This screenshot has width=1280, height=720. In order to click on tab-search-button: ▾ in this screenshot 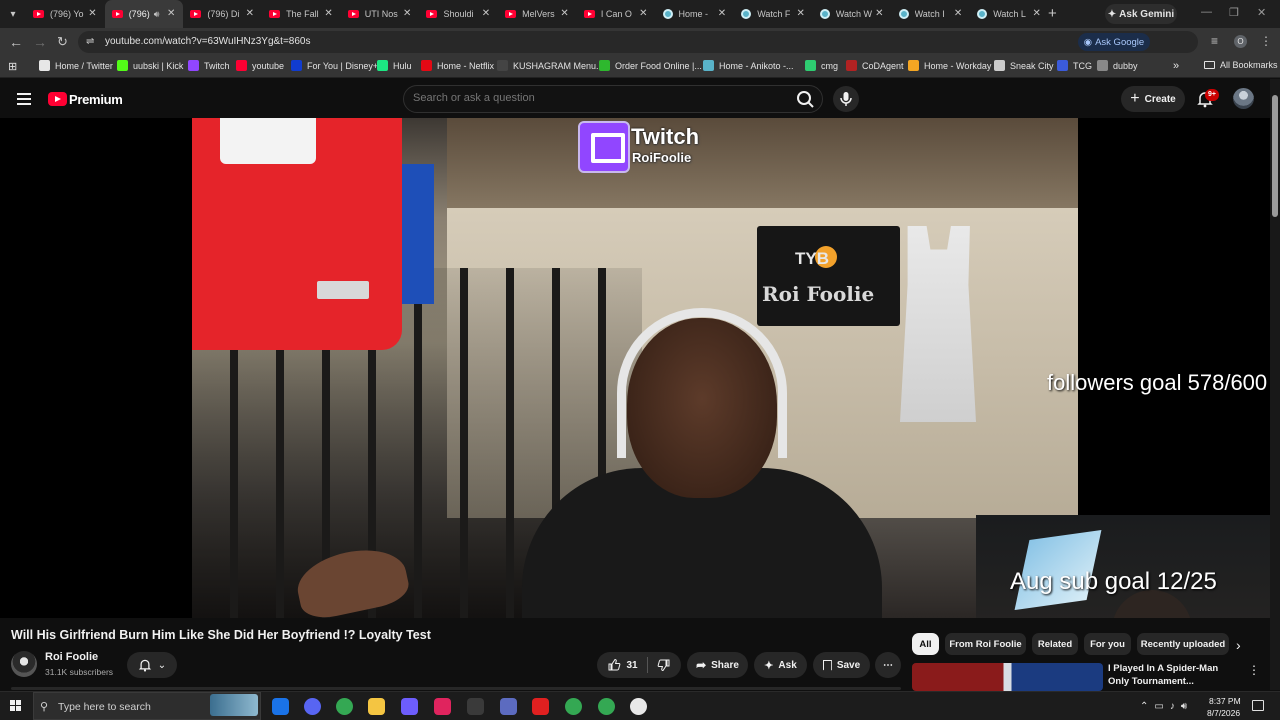, I will do `click(13, 14)`.